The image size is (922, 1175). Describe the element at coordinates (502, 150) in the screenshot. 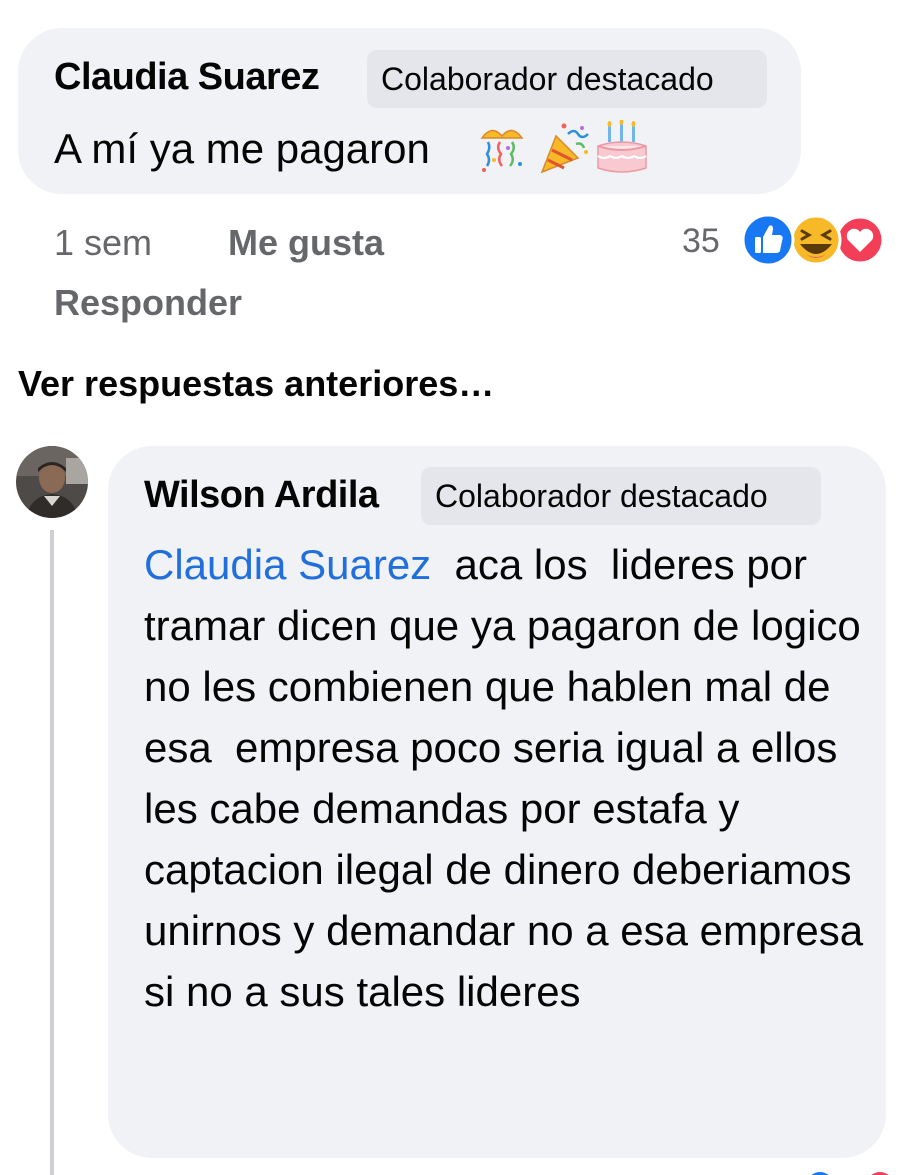

I see `confetti-ball-icon` at that location.